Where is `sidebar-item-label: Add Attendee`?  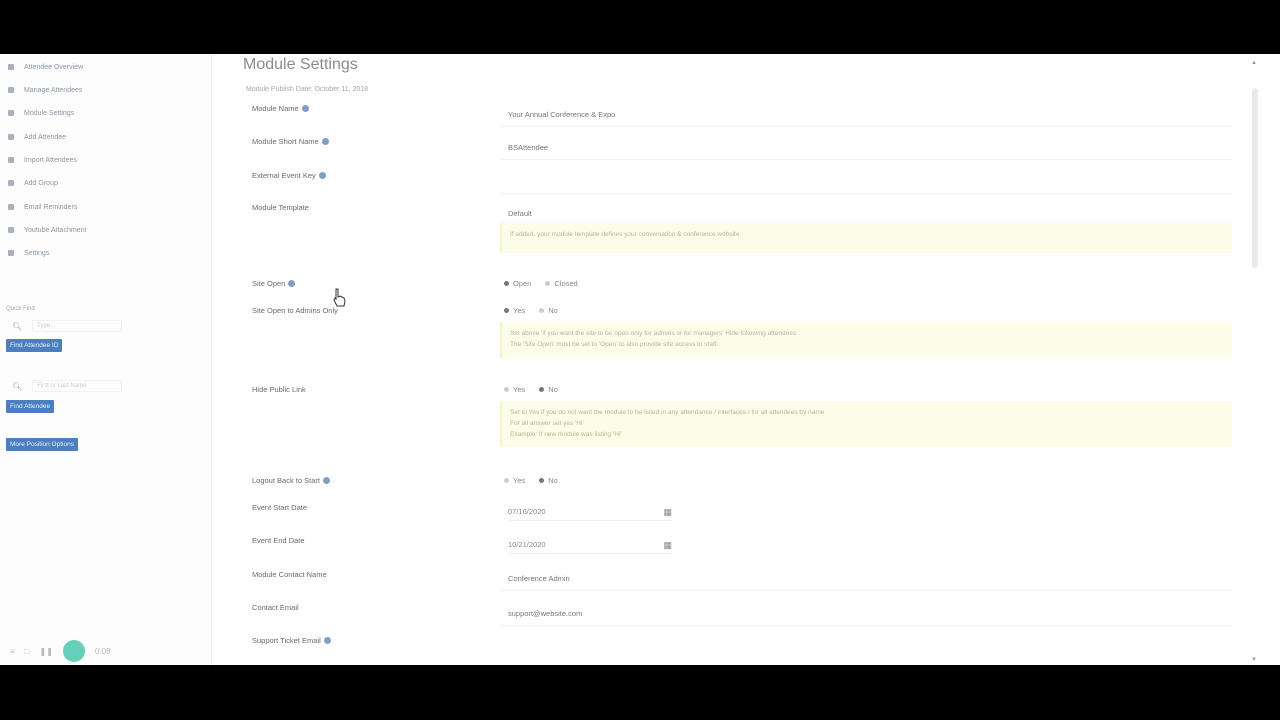 sidebar-item-label: Add Attendee is located at coordinates (45, 137).